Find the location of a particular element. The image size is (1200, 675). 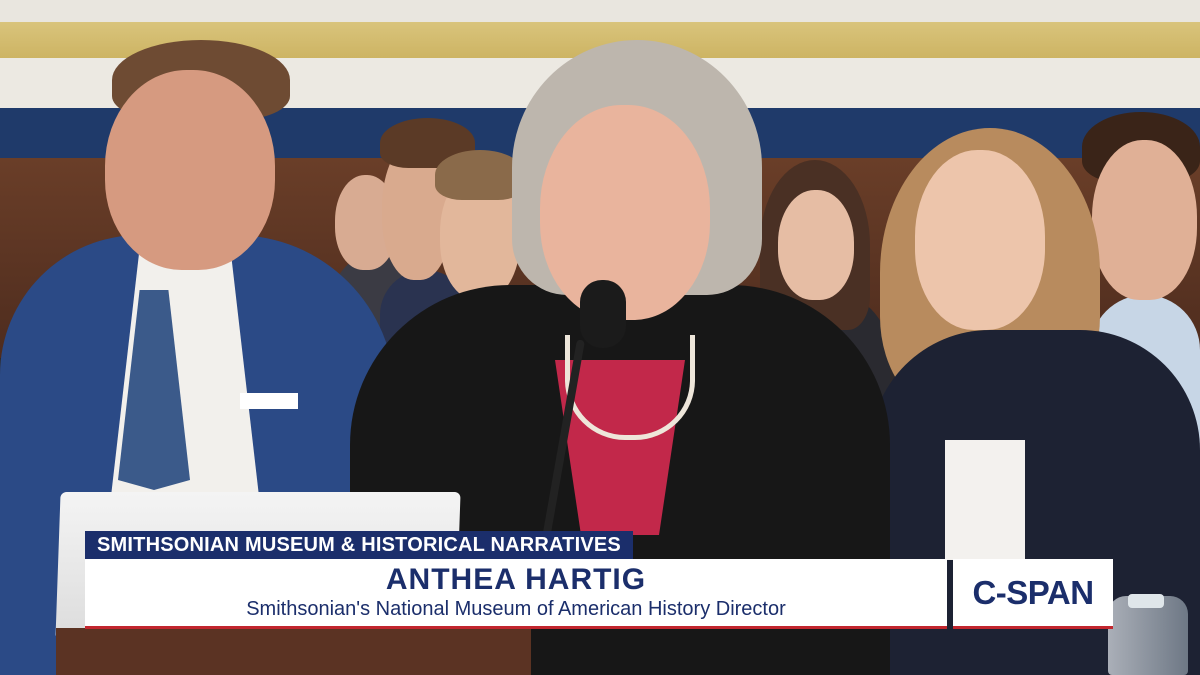

network-logo-box: C-SPAN is located at coordinates (1033, 594).